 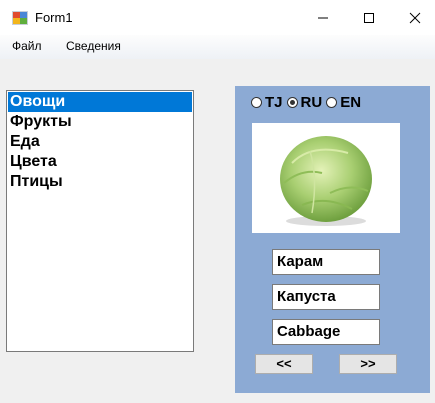 I want to click on menu-file: Файл, so click(x=27, y=46).